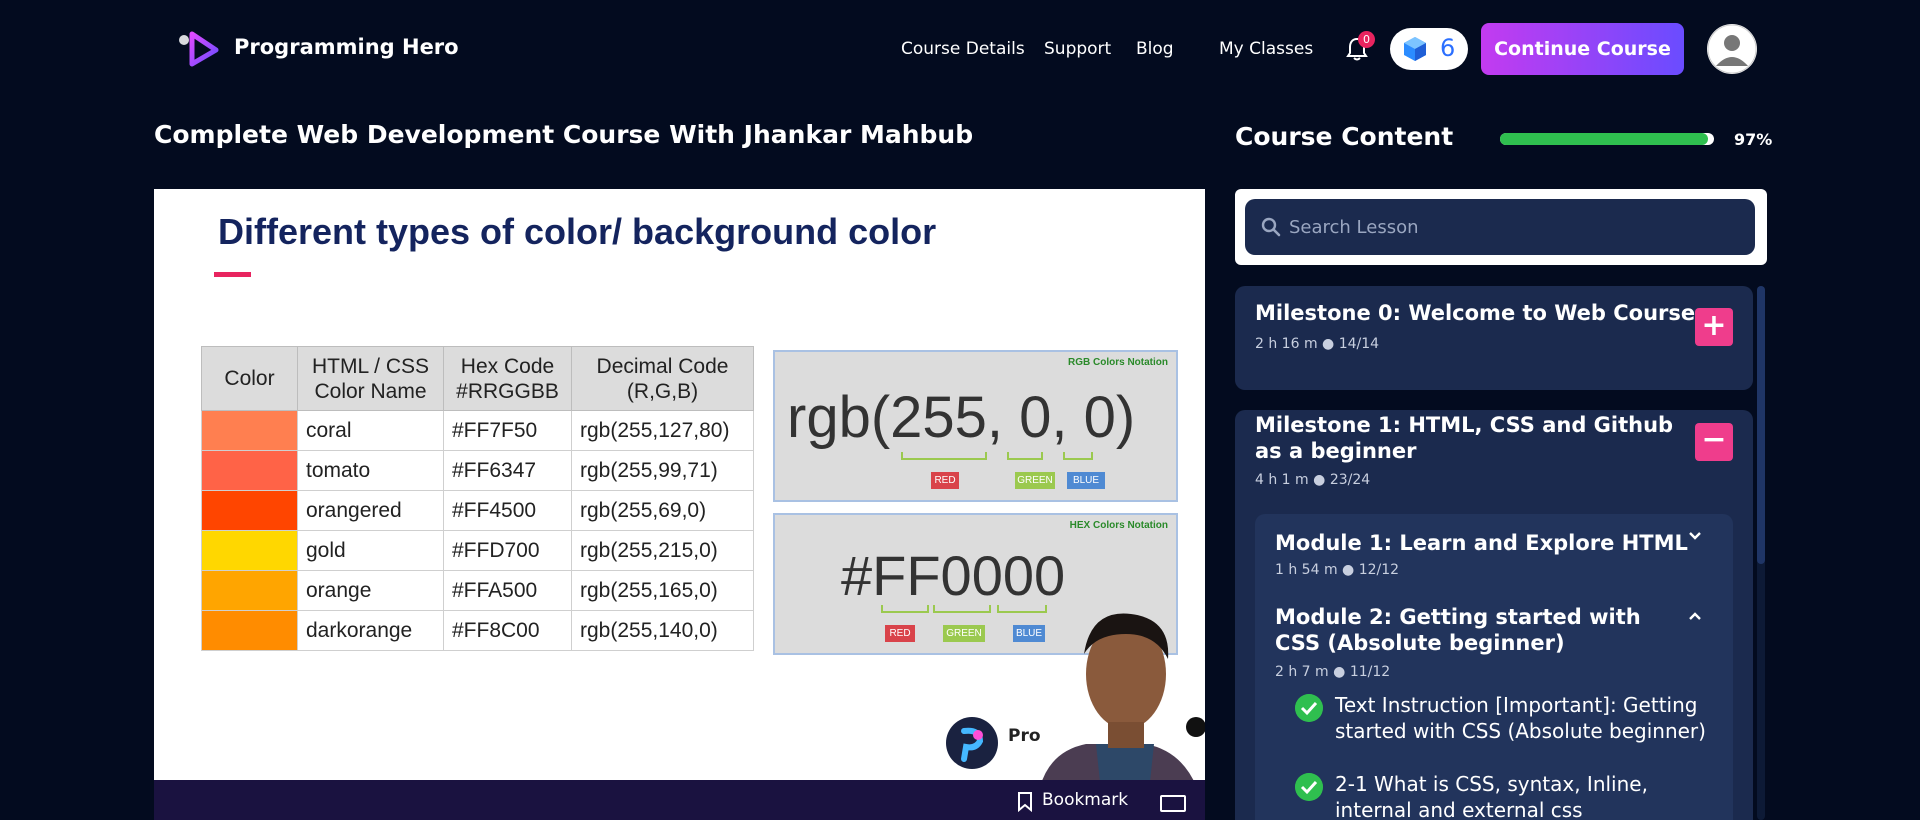  I want to click on search-icon, so click(1271, 227).